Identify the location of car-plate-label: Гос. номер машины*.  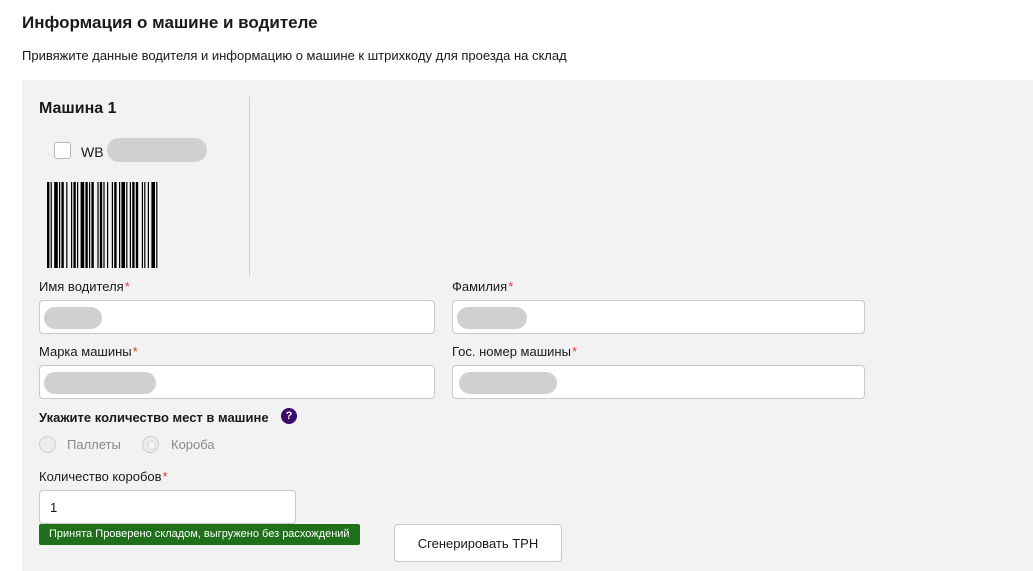
(514, 351).